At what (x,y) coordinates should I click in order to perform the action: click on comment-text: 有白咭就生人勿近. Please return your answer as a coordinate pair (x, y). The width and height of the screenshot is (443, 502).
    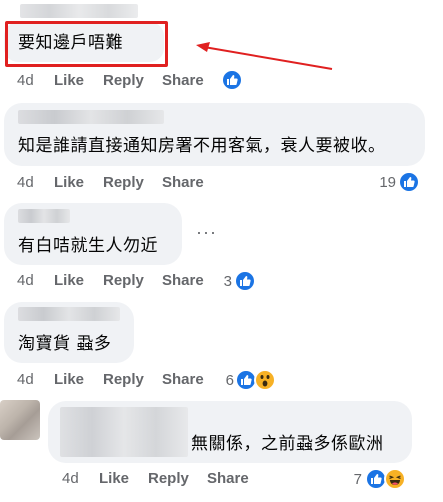
    Looking at the image, I should click on (88, 246).